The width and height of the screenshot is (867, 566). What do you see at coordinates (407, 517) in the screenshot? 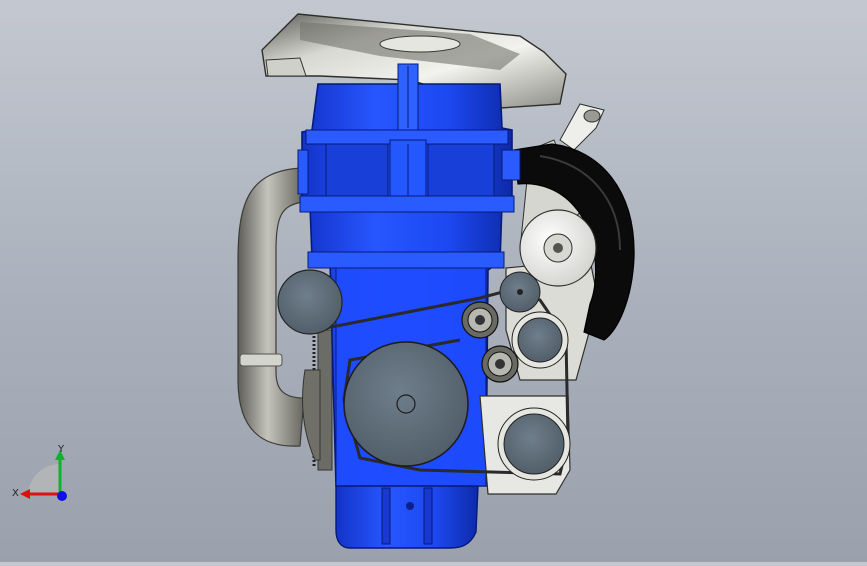
I see `oil-pan` at bounding box center [407, 517].